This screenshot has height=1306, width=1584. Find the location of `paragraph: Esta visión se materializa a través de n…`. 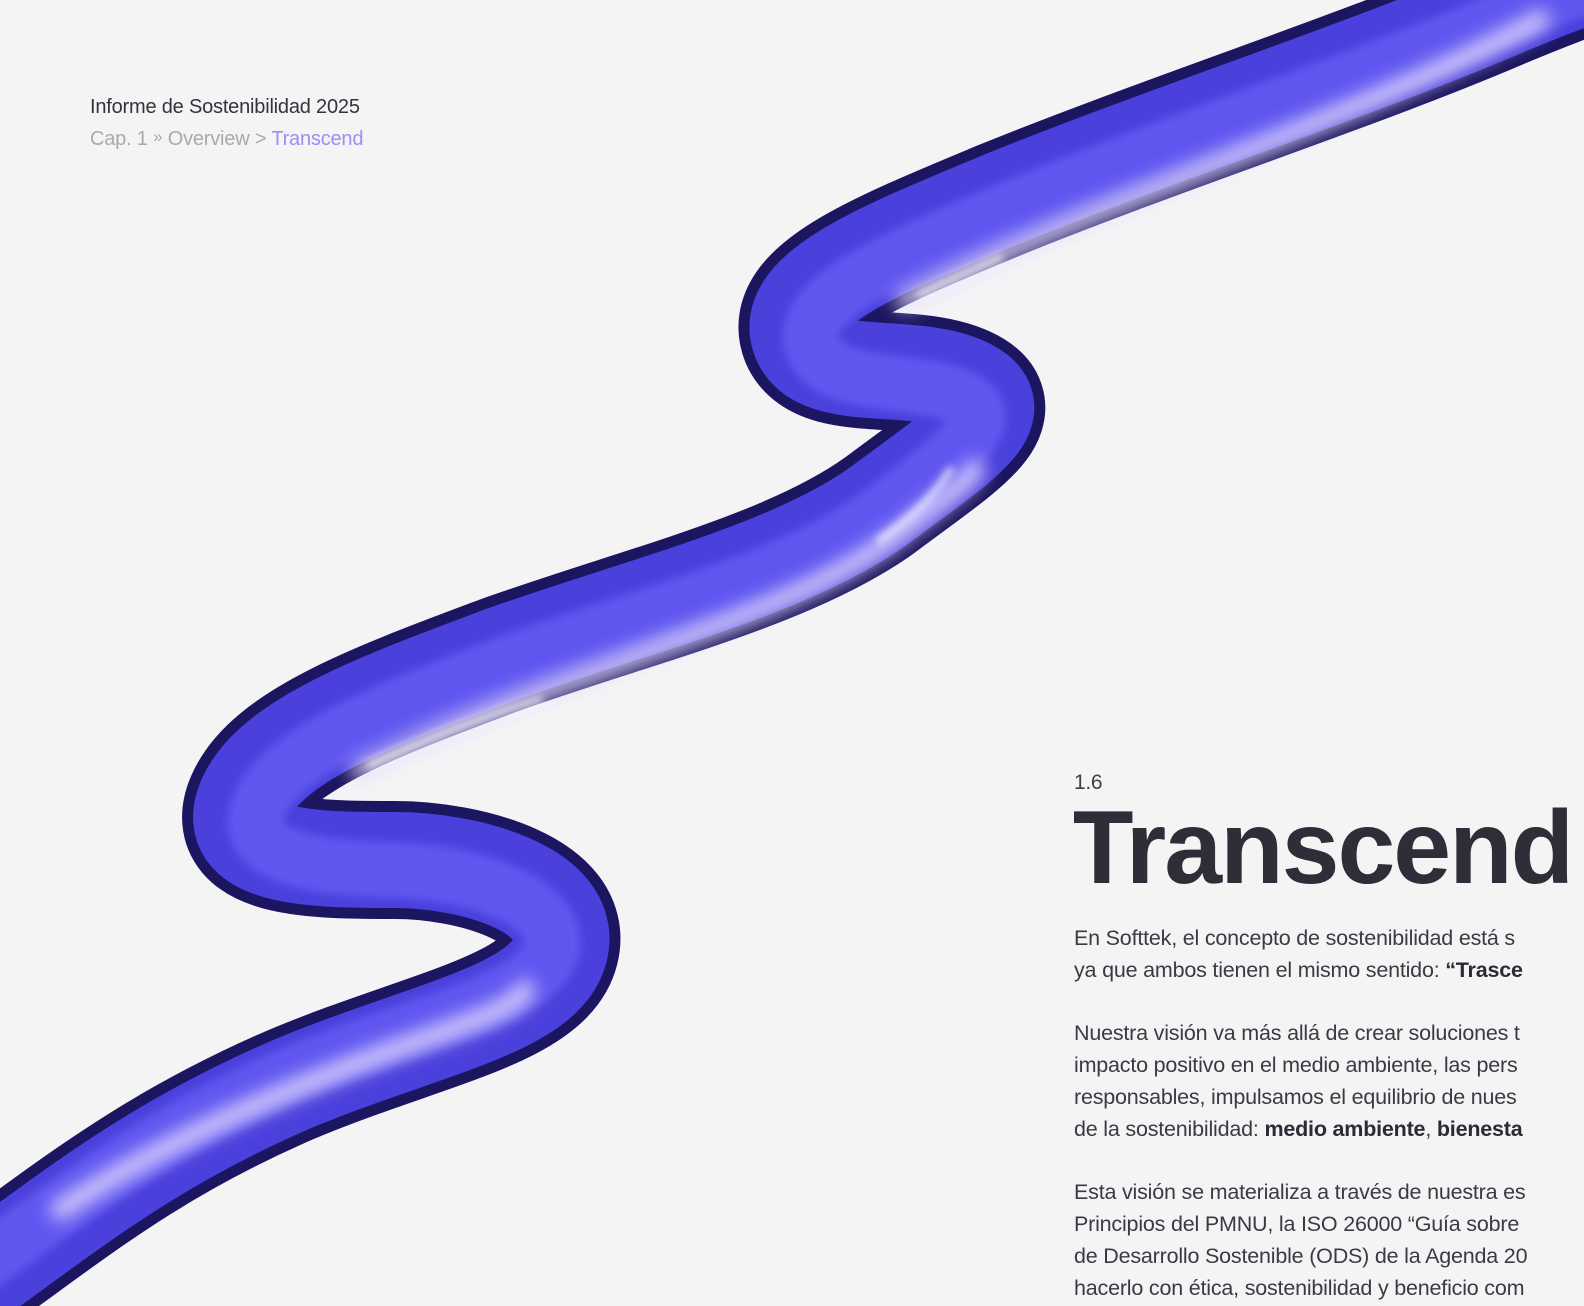

paragraph: Esta visión se materializa a través de n… is located at coordinates (1329, 1240).